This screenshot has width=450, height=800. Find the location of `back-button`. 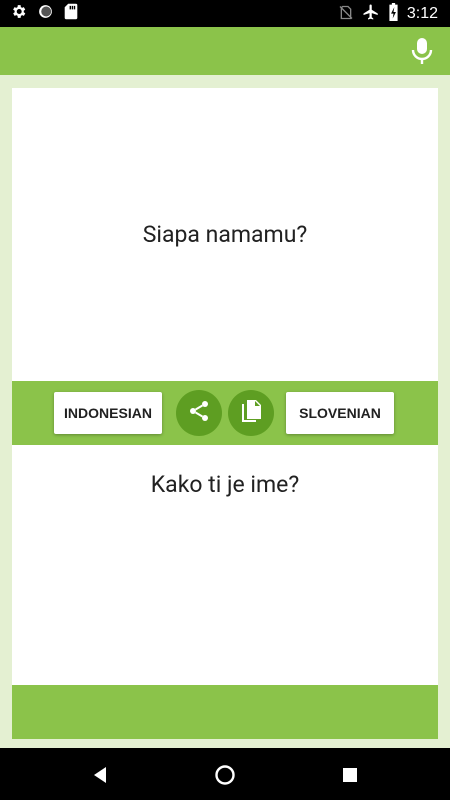

back-button is located at coordinates (101, 775).